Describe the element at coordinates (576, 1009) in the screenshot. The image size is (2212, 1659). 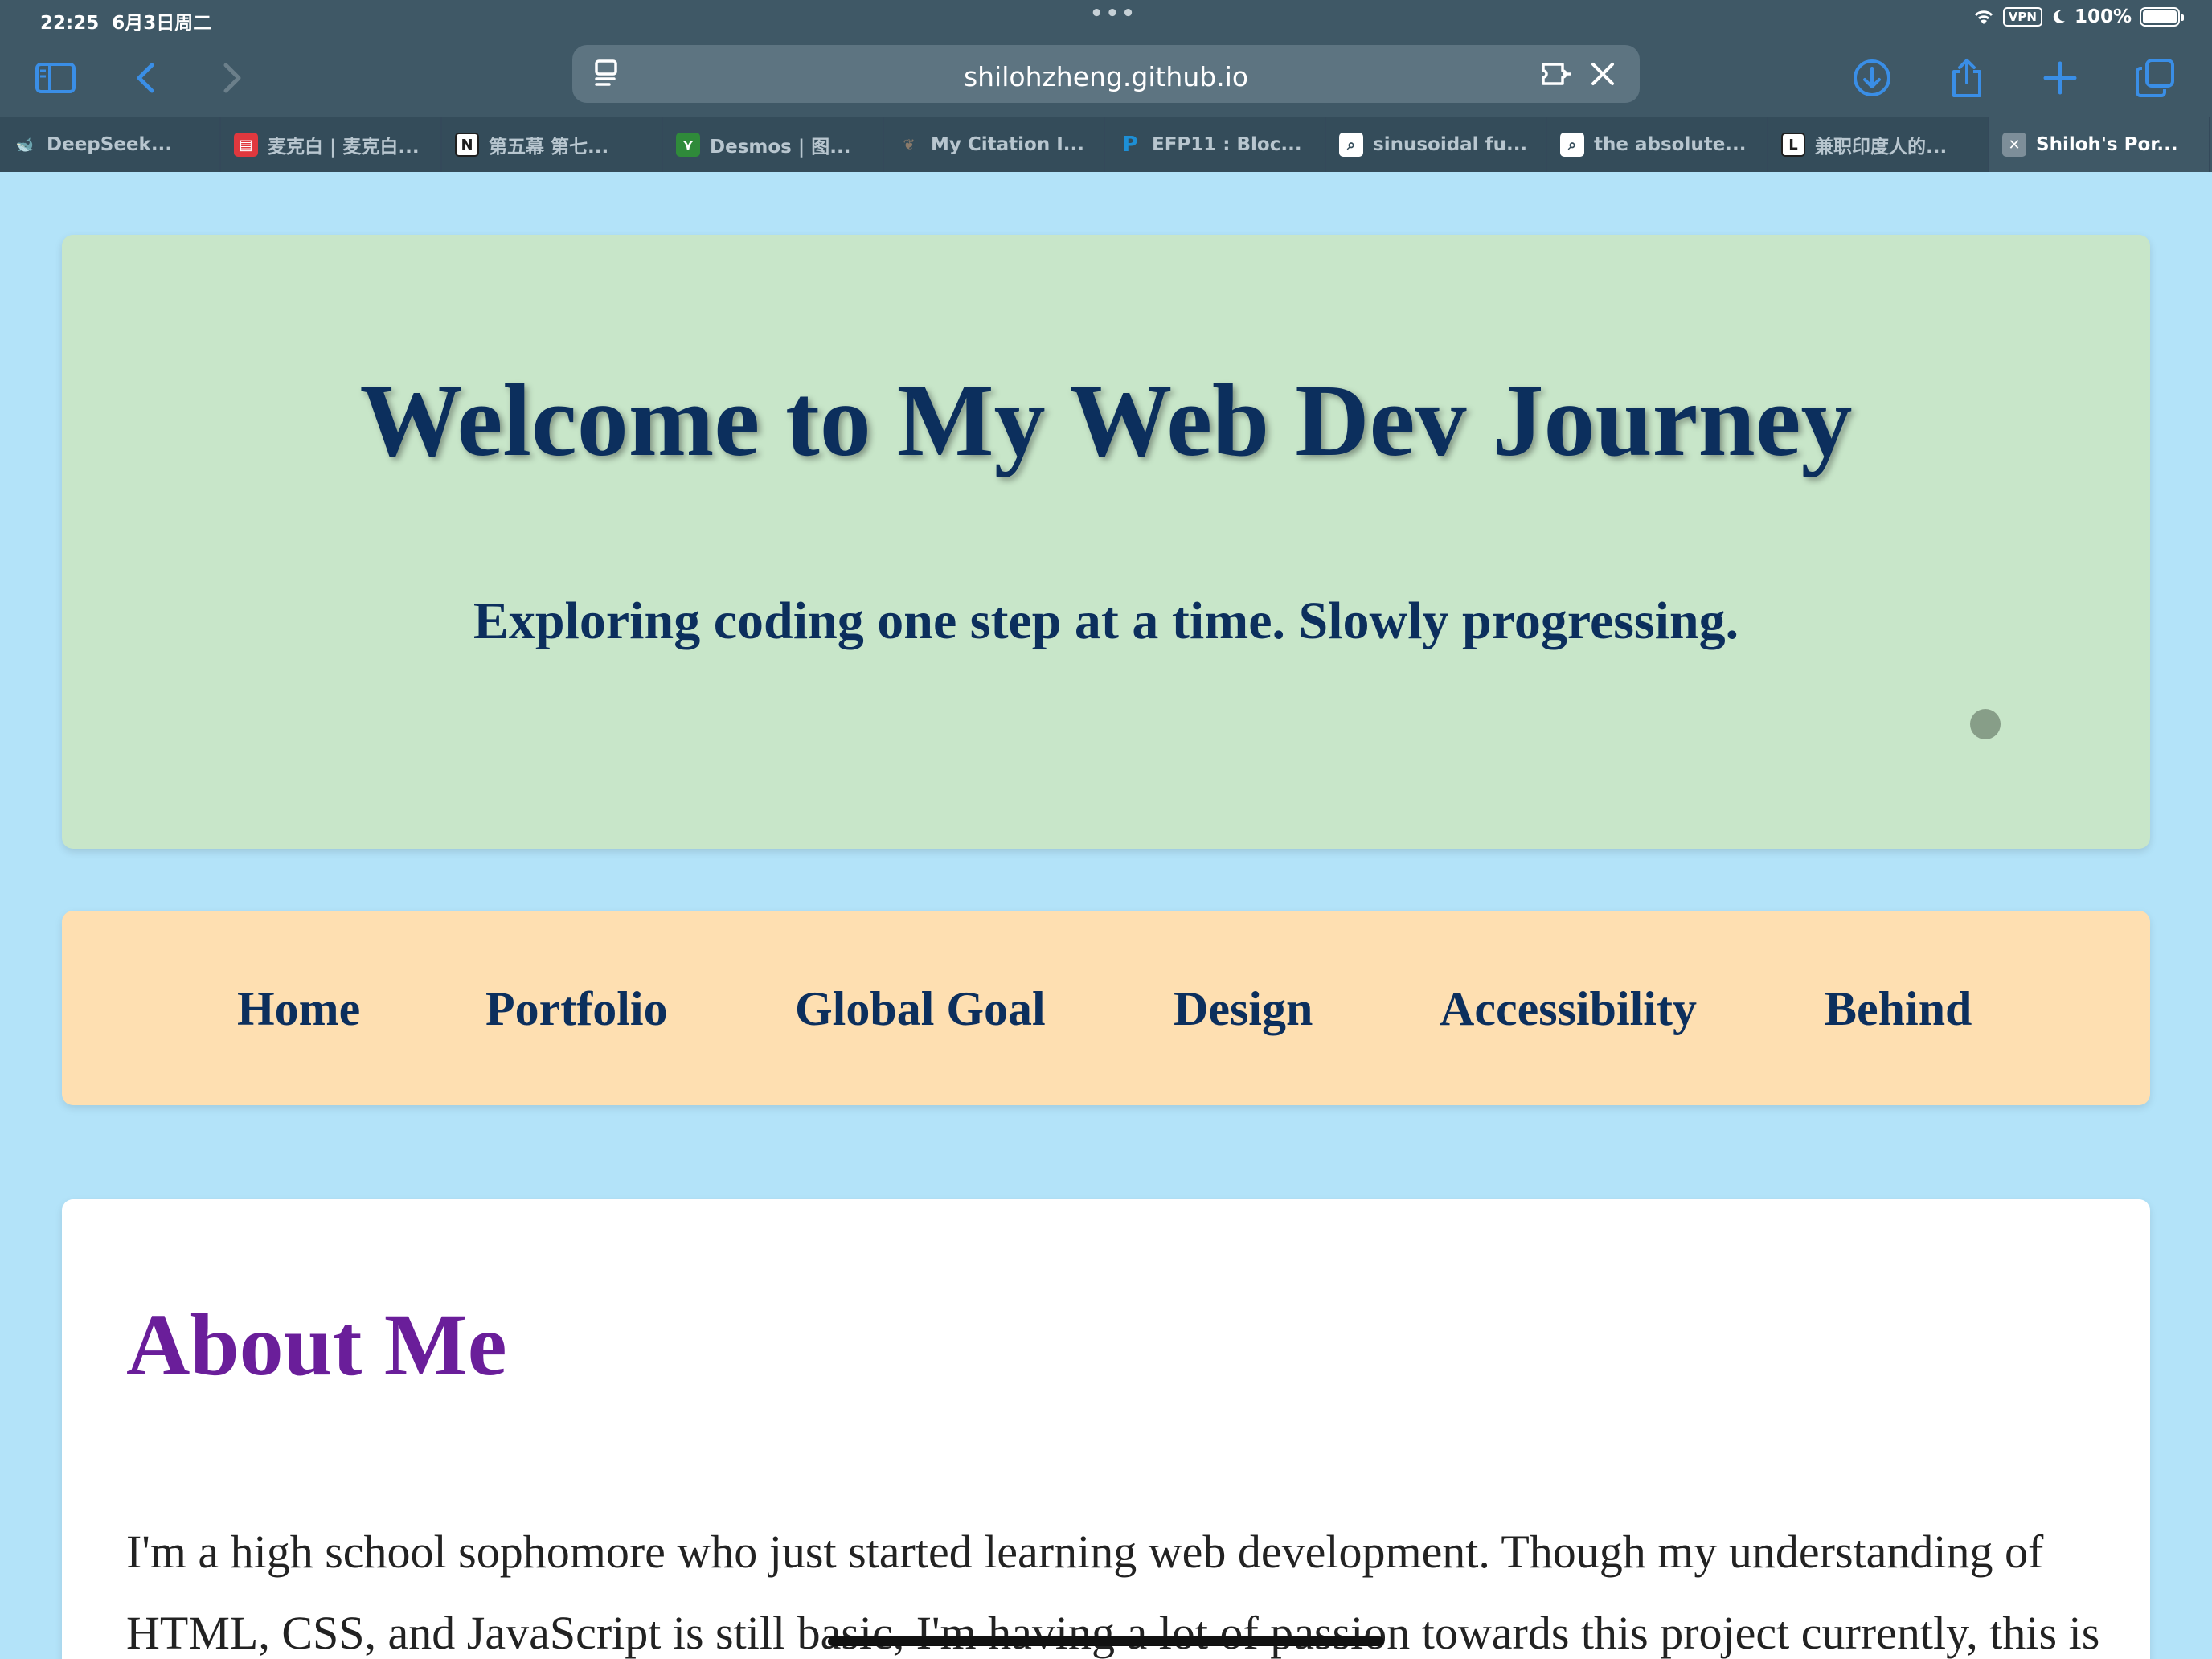
I see `nav-portfolio: Portfolio` at that location.